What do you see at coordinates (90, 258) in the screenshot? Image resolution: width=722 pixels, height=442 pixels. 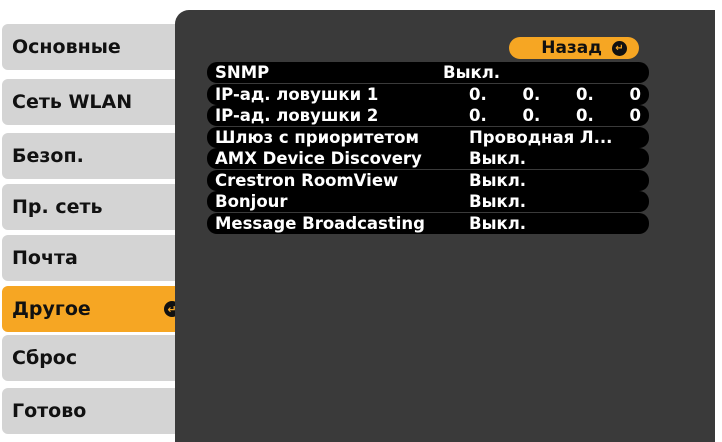 I see `tab-mail: Почта` at bounding box center [90, 258].